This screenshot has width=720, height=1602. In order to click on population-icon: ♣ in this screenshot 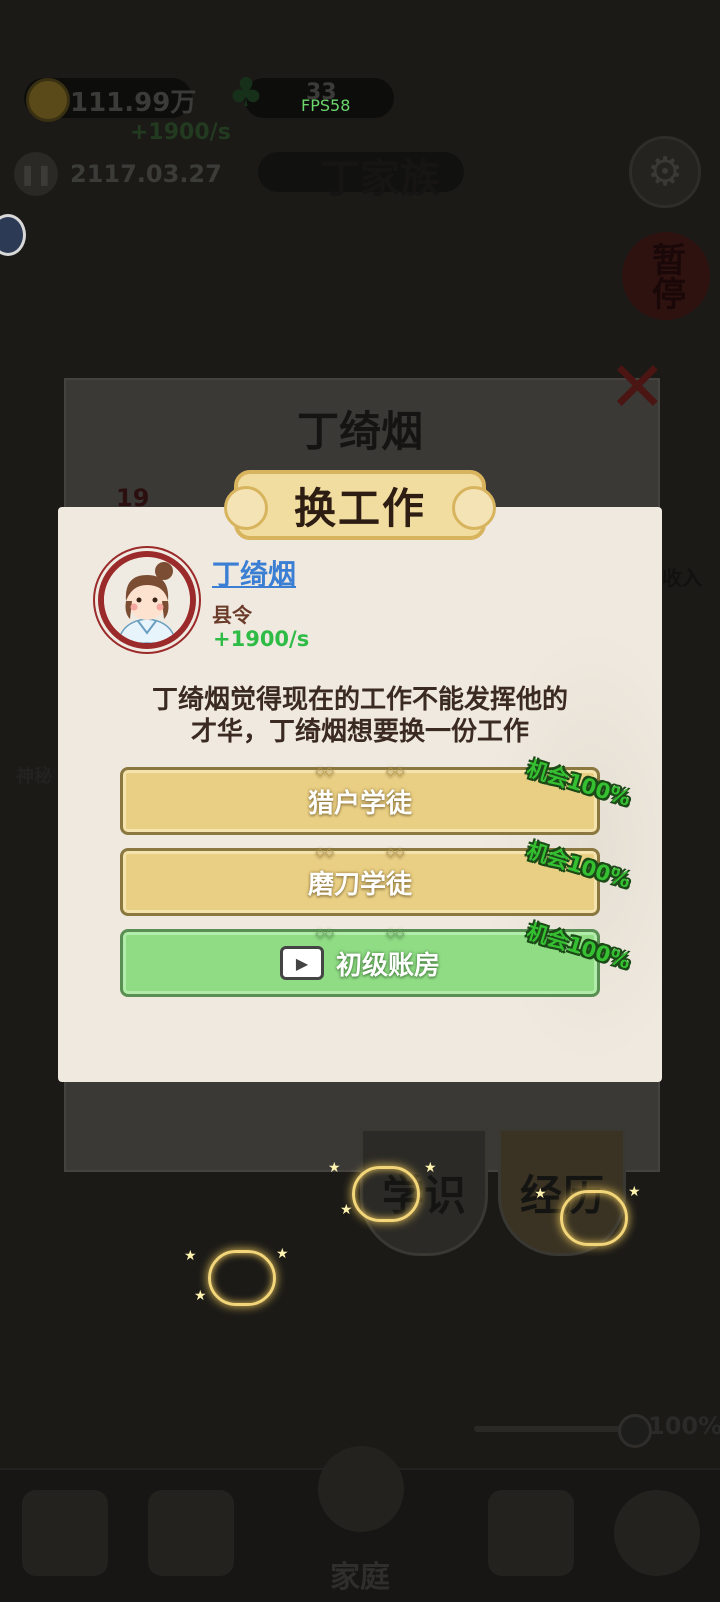, I will do `click(246, 93)`.